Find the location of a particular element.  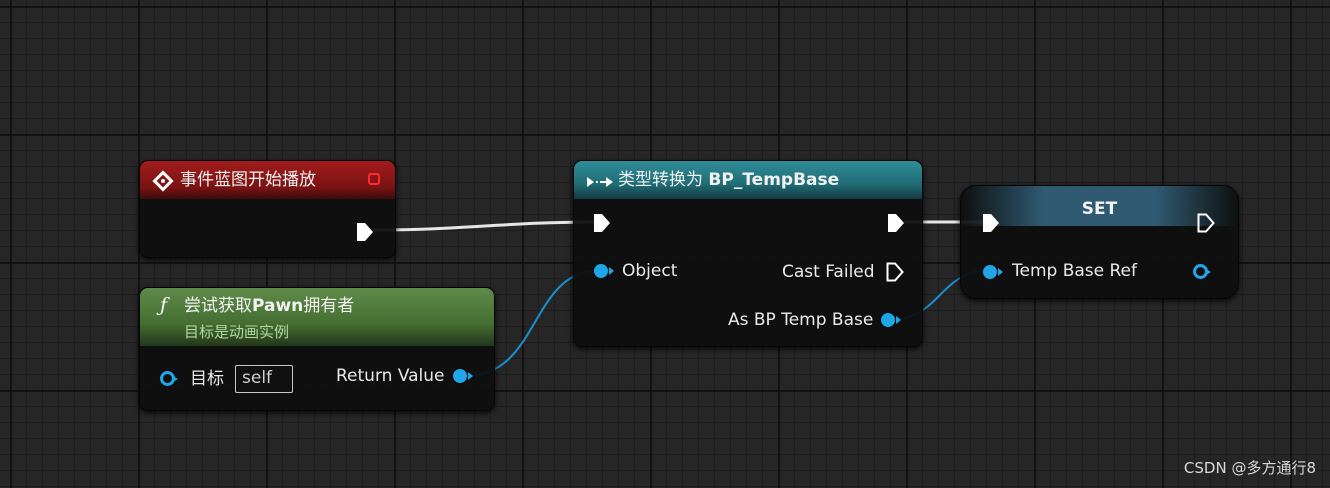

cast-node-header: 类型转换为 BP_TempBase is located at coordinates (748, 180).